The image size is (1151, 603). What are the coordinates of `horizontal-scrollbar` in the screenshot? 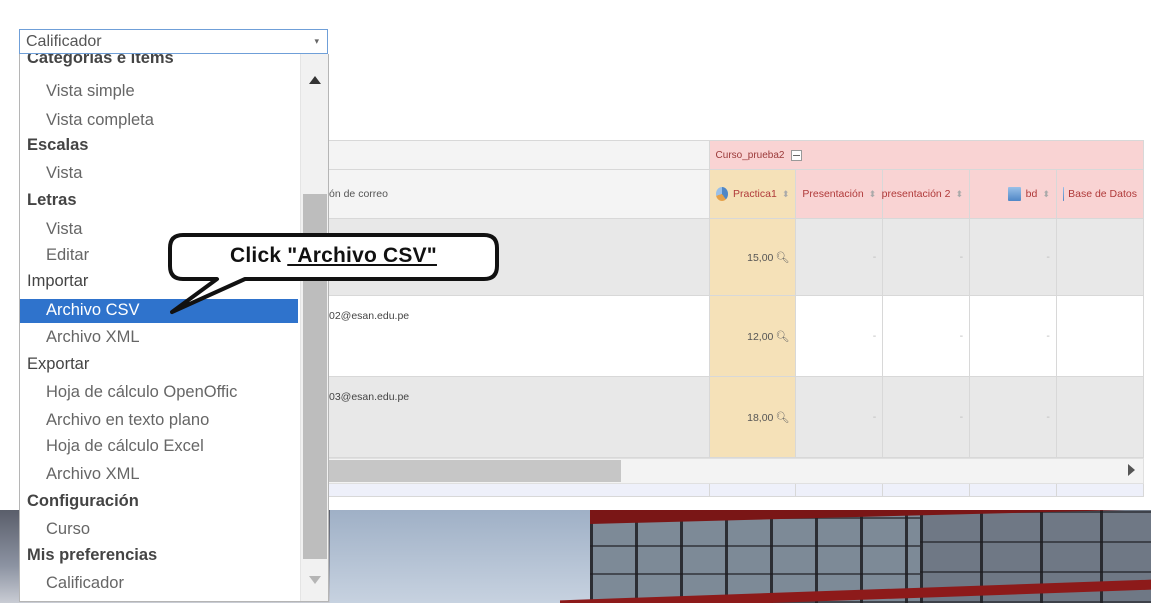 It's located at (733, 471).